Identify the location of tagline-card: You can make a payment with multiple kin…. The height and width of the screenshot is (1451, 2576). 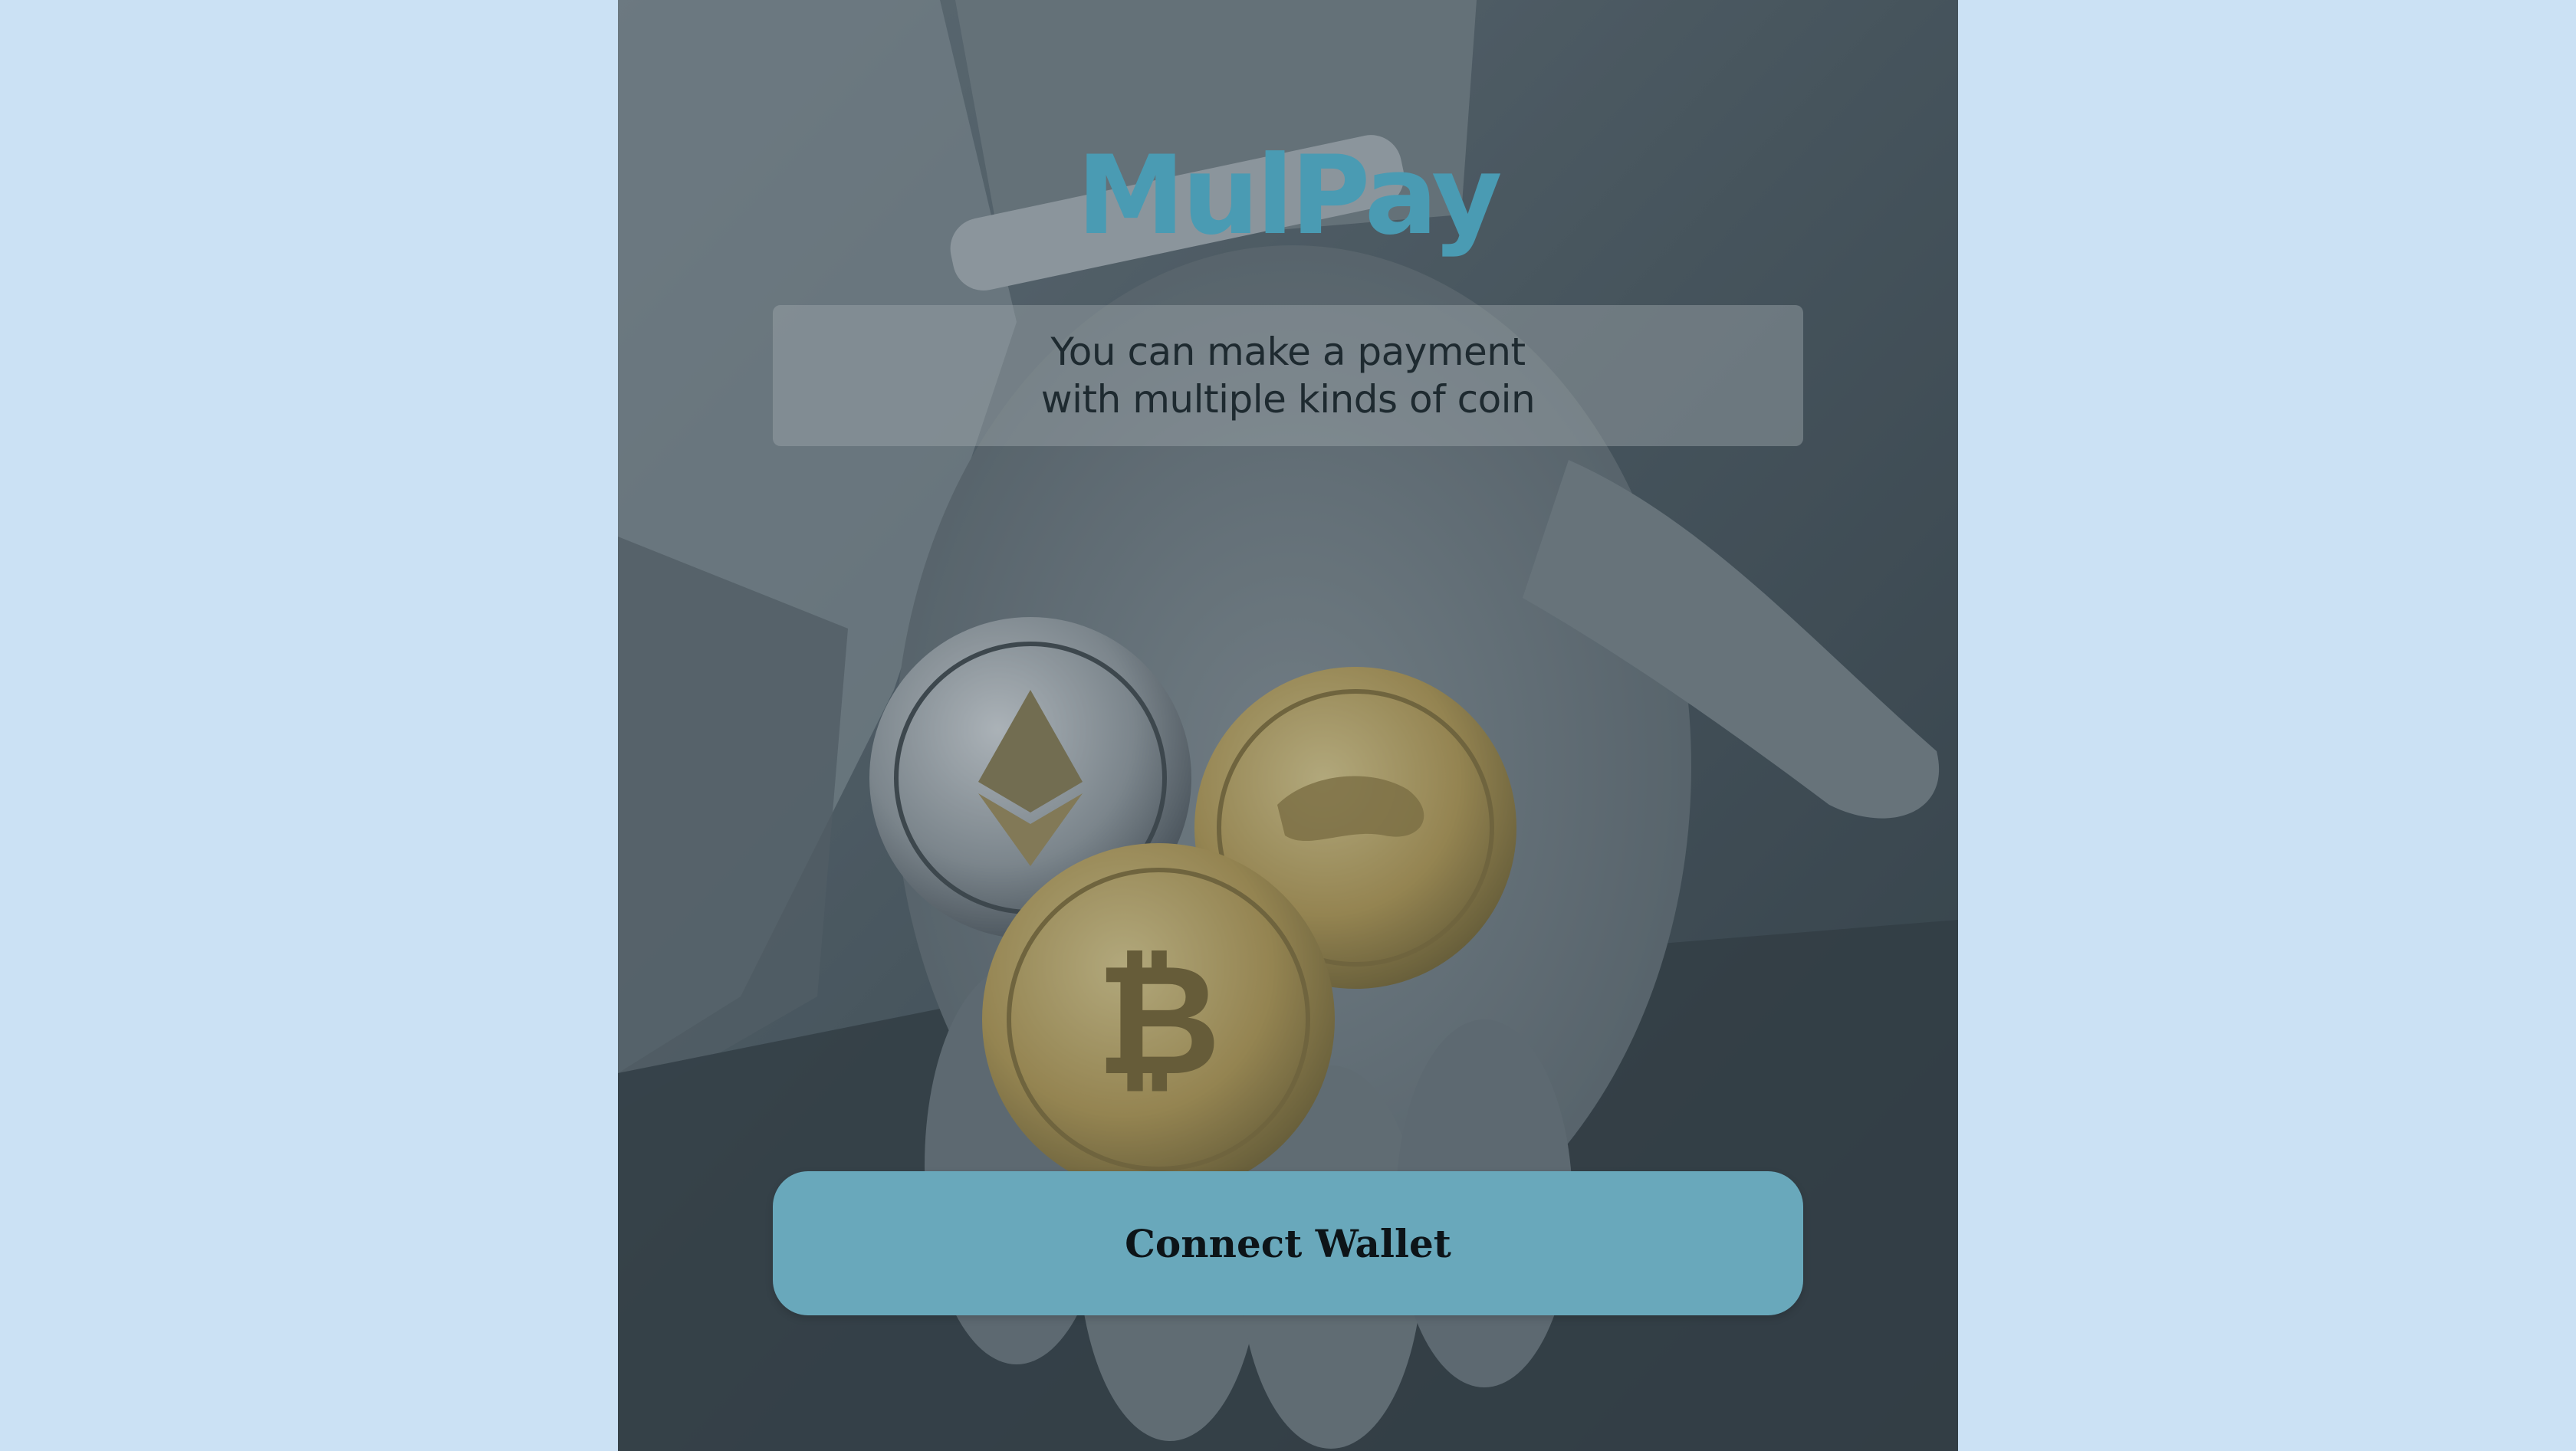
(1288, 375).